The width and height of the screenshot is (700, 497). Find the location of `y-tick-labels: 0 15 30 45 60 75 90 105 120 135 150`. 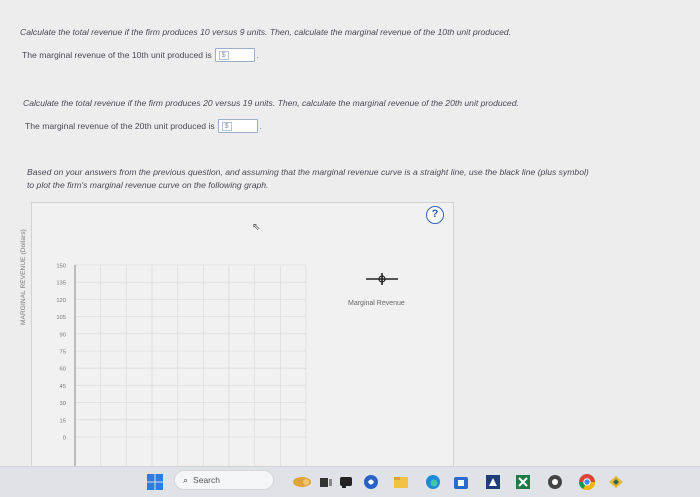

y-tick-labels: 0 15 30 45 60 75 90 105 120 135 150 is located at coordinates (61, 353).